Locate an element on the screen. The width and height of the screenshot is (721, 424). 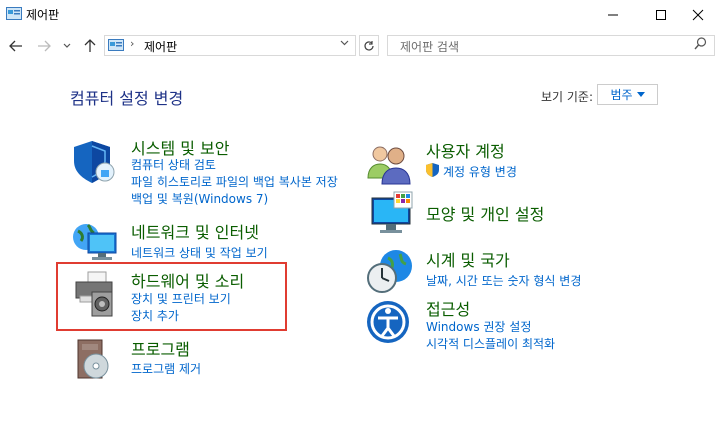
appearance-personalization-icon is located at coordinates (392, 212).